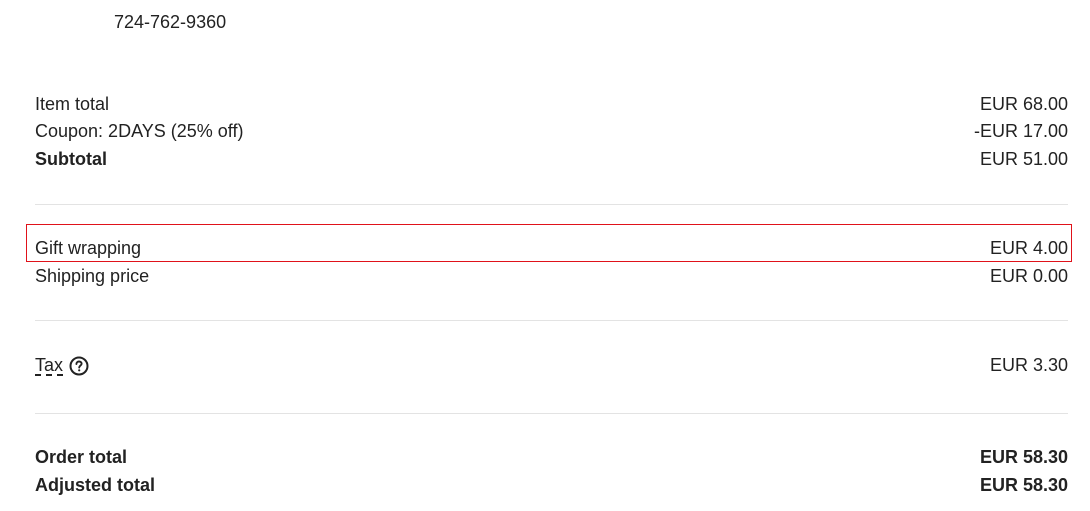 Image resolution: width=1090 pixels, height=511 pixels. I want to click on coupon-value: -EUR 17.00, so click(1020, 131).